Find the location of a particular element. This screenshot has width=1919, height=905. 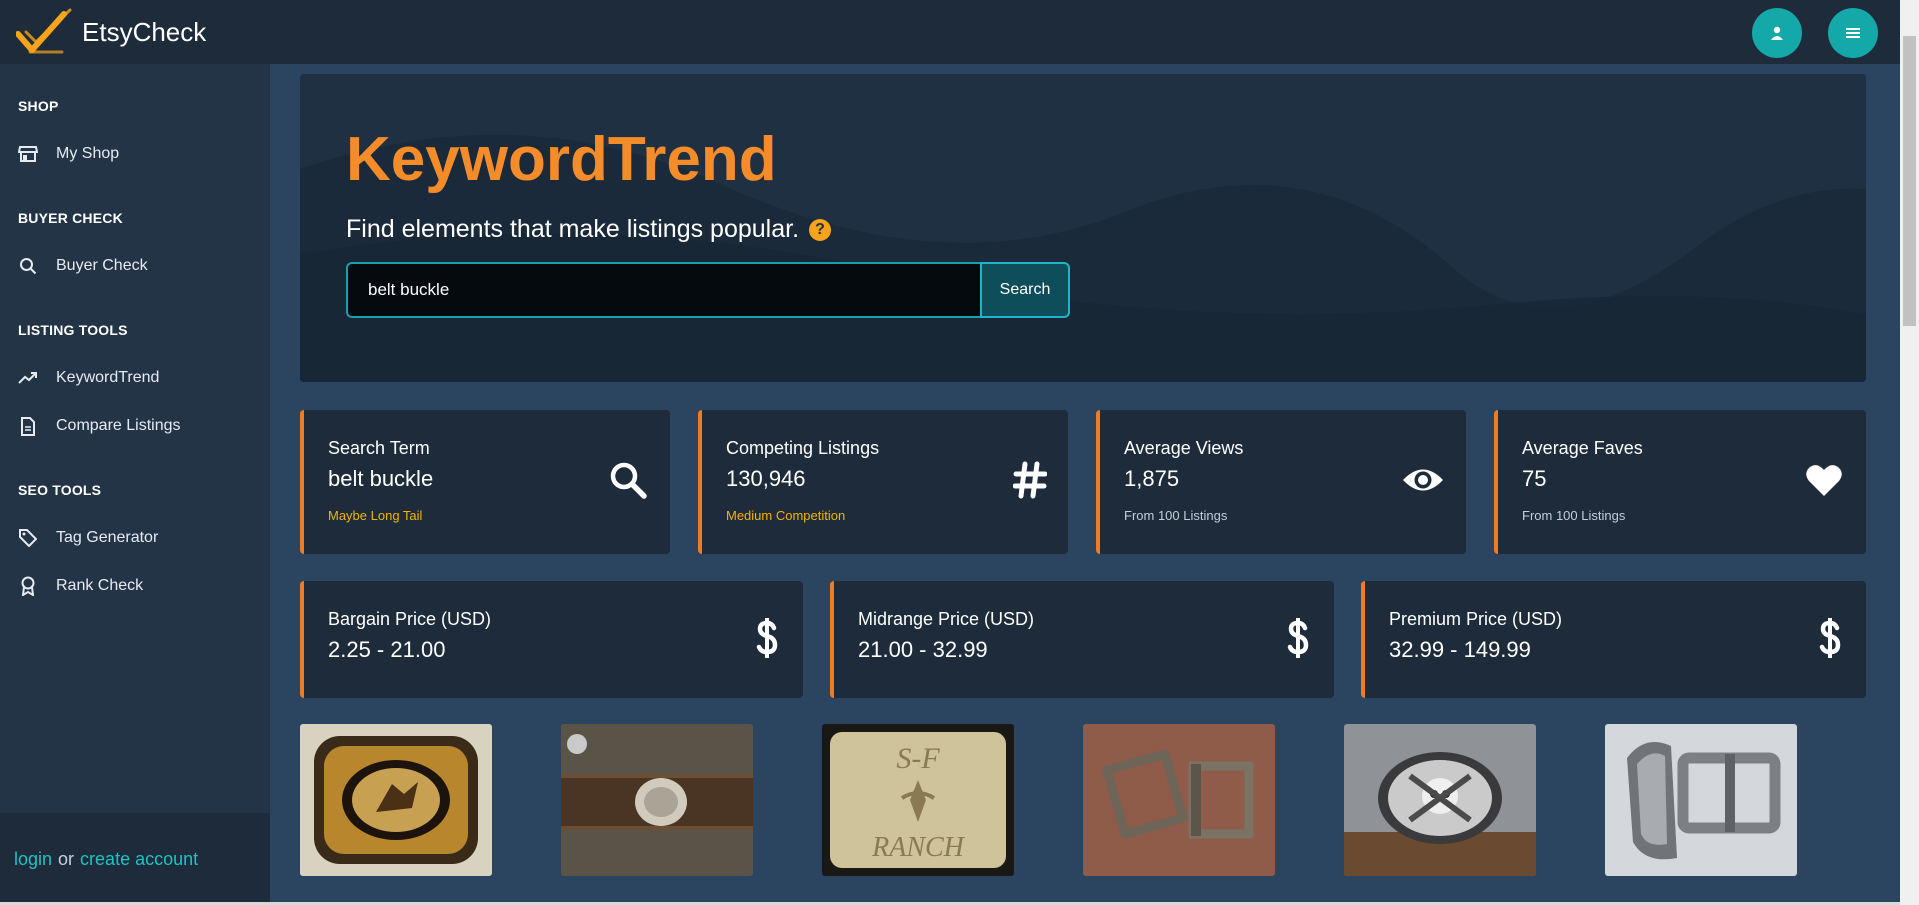

store-icon is located at coordinates (28, 154).